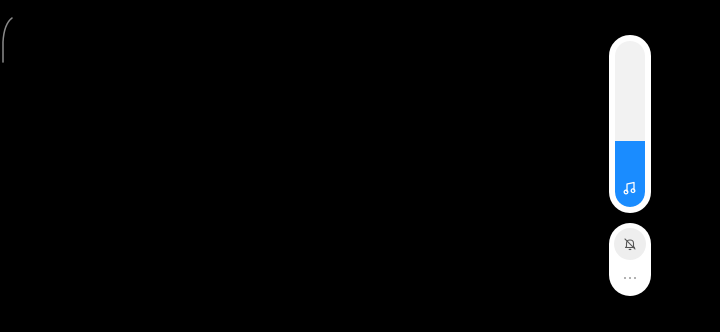 The height and width of the screenshot is (332, 720). I want to click on music-note-icon, so click(629, 188).